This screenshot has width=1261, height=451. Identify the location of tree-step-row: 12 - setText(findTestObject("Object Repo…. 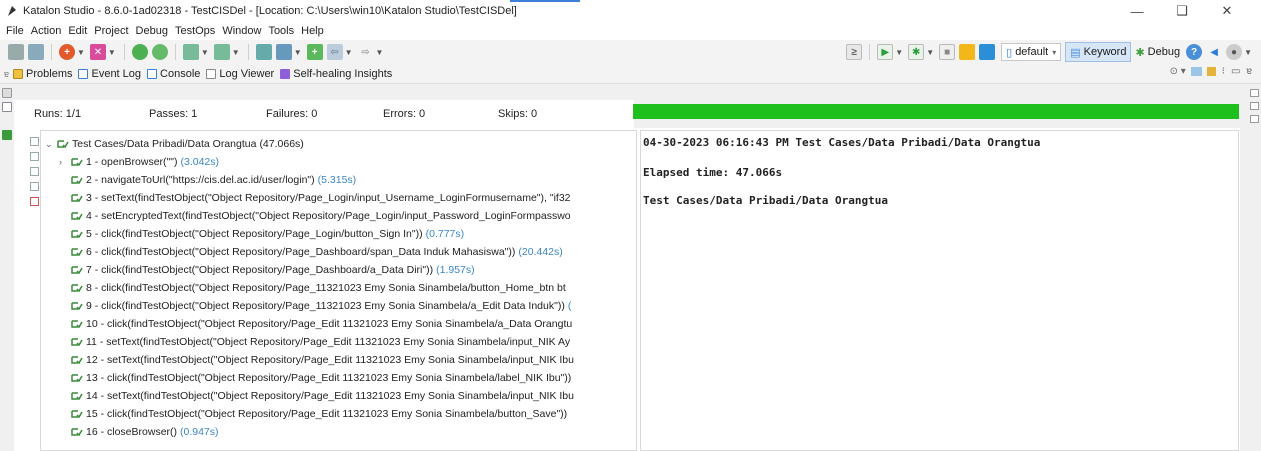
(318, 360).